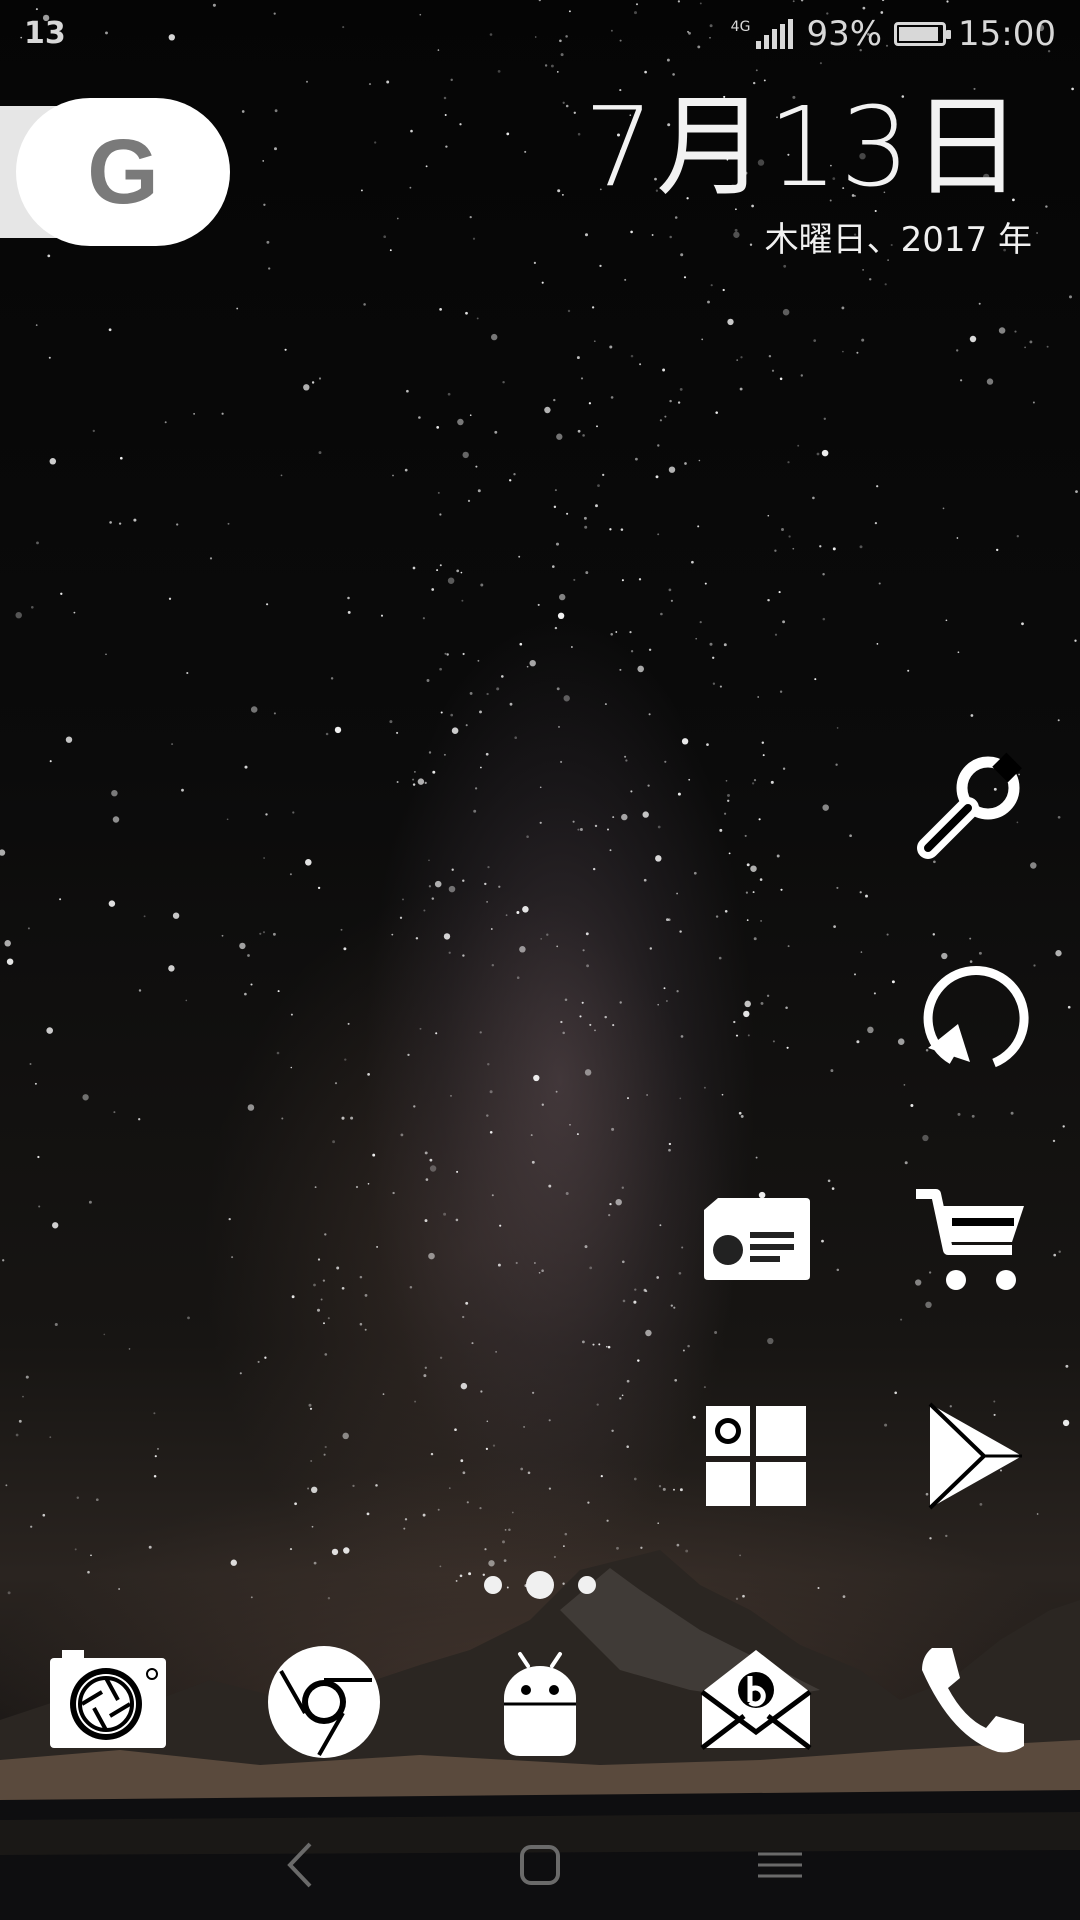  What do you see at coordinates (972, 1240) in the screenshot?
I see `shopping-cart-icon` at bounding box center [972, 1240].